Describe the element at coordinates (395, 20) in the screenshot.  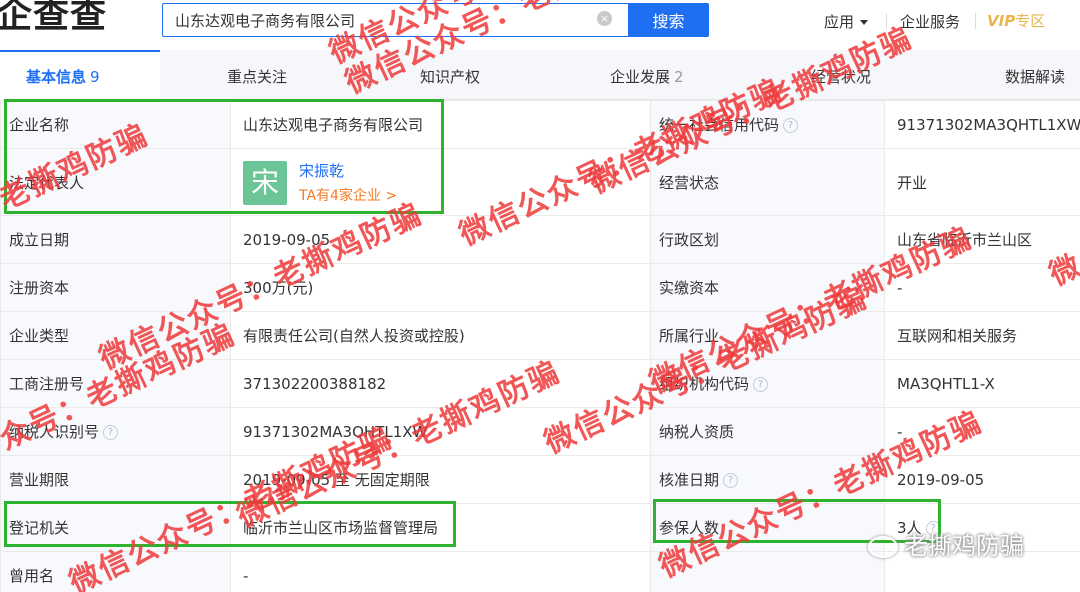
I see `search-input` at that location.